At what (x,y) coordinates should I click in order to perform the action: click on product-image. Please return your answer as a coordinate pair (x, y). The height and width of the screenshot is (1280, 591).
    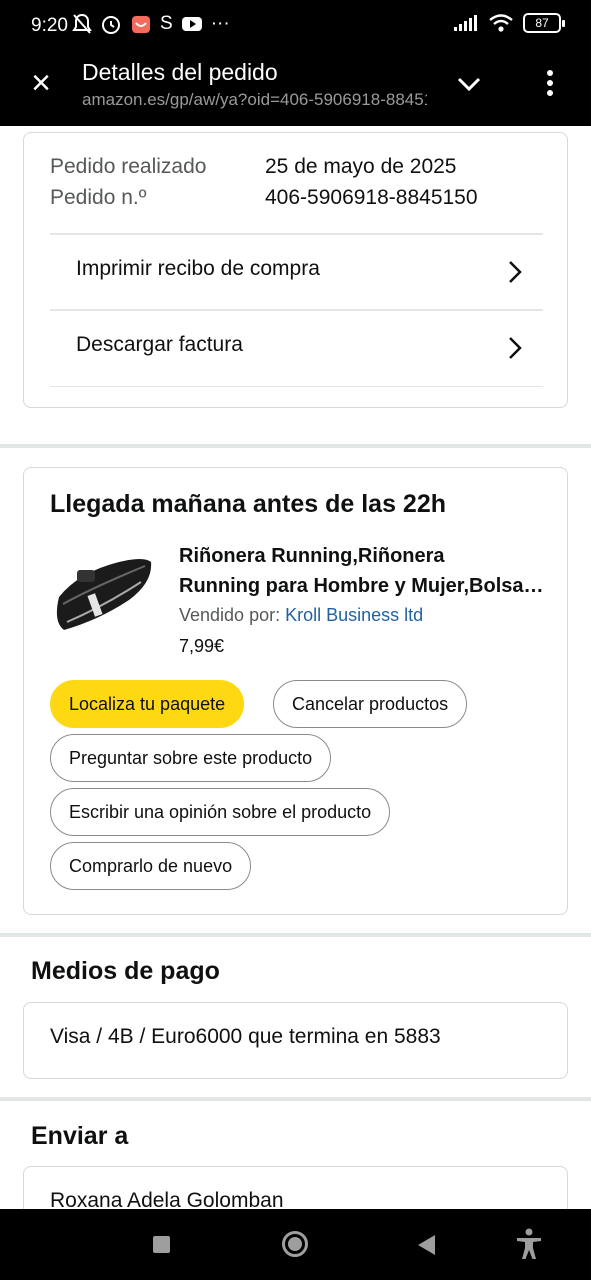
    Looking at the image, I should click on (104, 588).